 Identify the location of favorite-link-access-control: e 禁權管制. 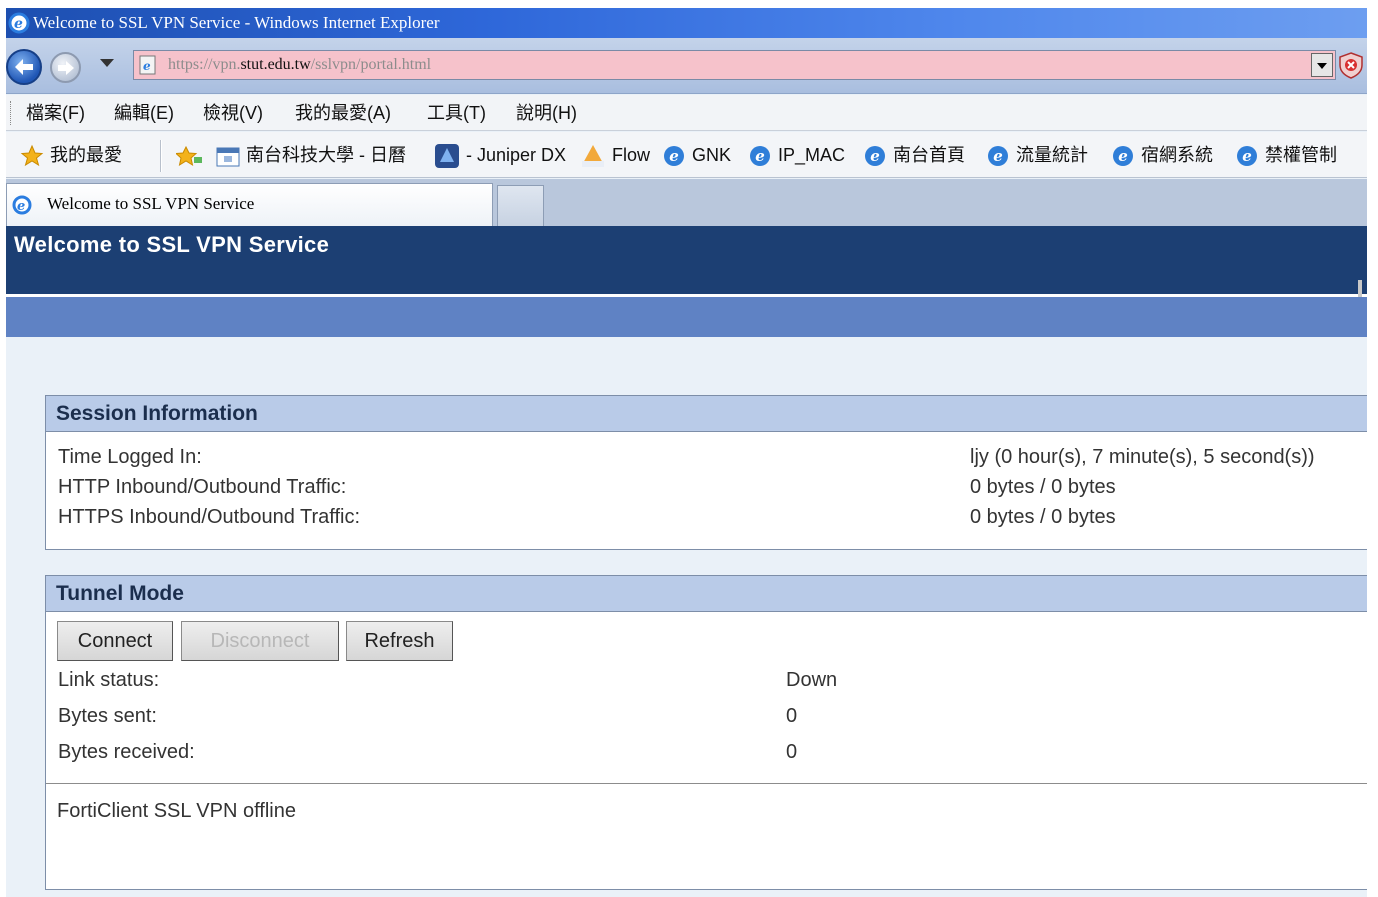
(1287, 155).